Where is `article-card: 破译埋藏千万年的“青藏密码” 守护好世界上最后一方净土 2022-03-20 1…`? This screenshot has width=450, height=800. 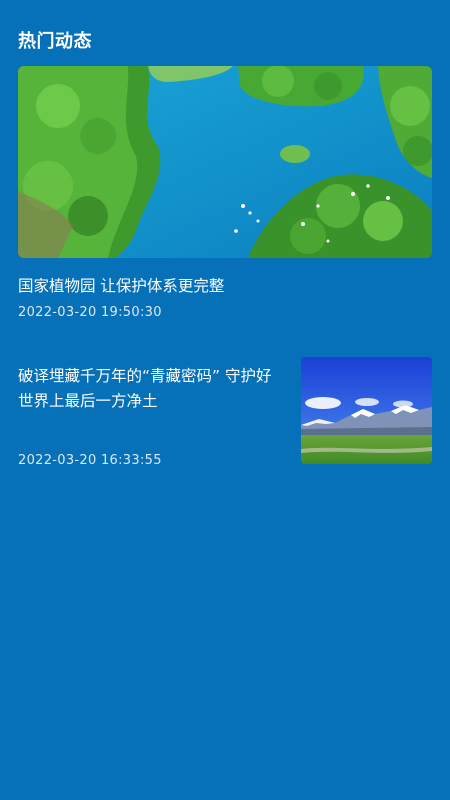
article-card: 破译埋藏千万年的“青藏密码” 守护好世界上最后一方净土 2022-03-20 1… is located at coordinates (225, 411).